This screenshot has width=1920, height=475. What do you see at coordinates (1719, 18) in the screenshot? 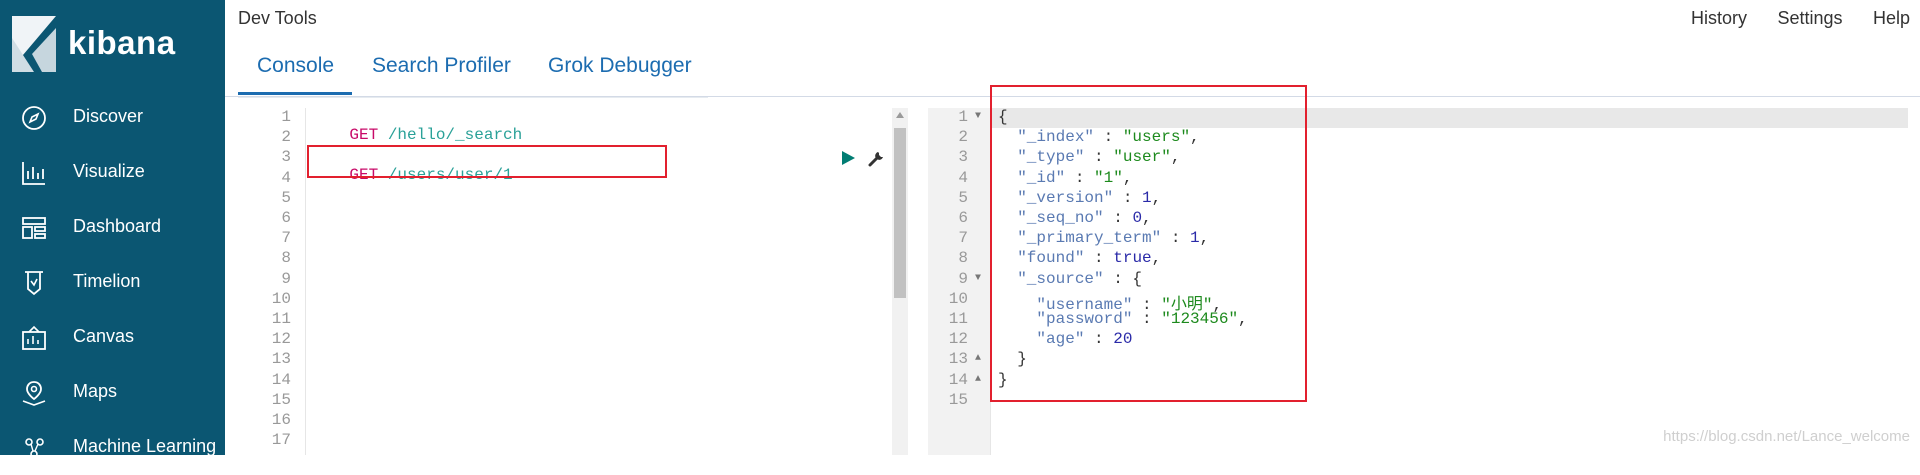
I see `history-link: History` at bounding box center [1719, 18].